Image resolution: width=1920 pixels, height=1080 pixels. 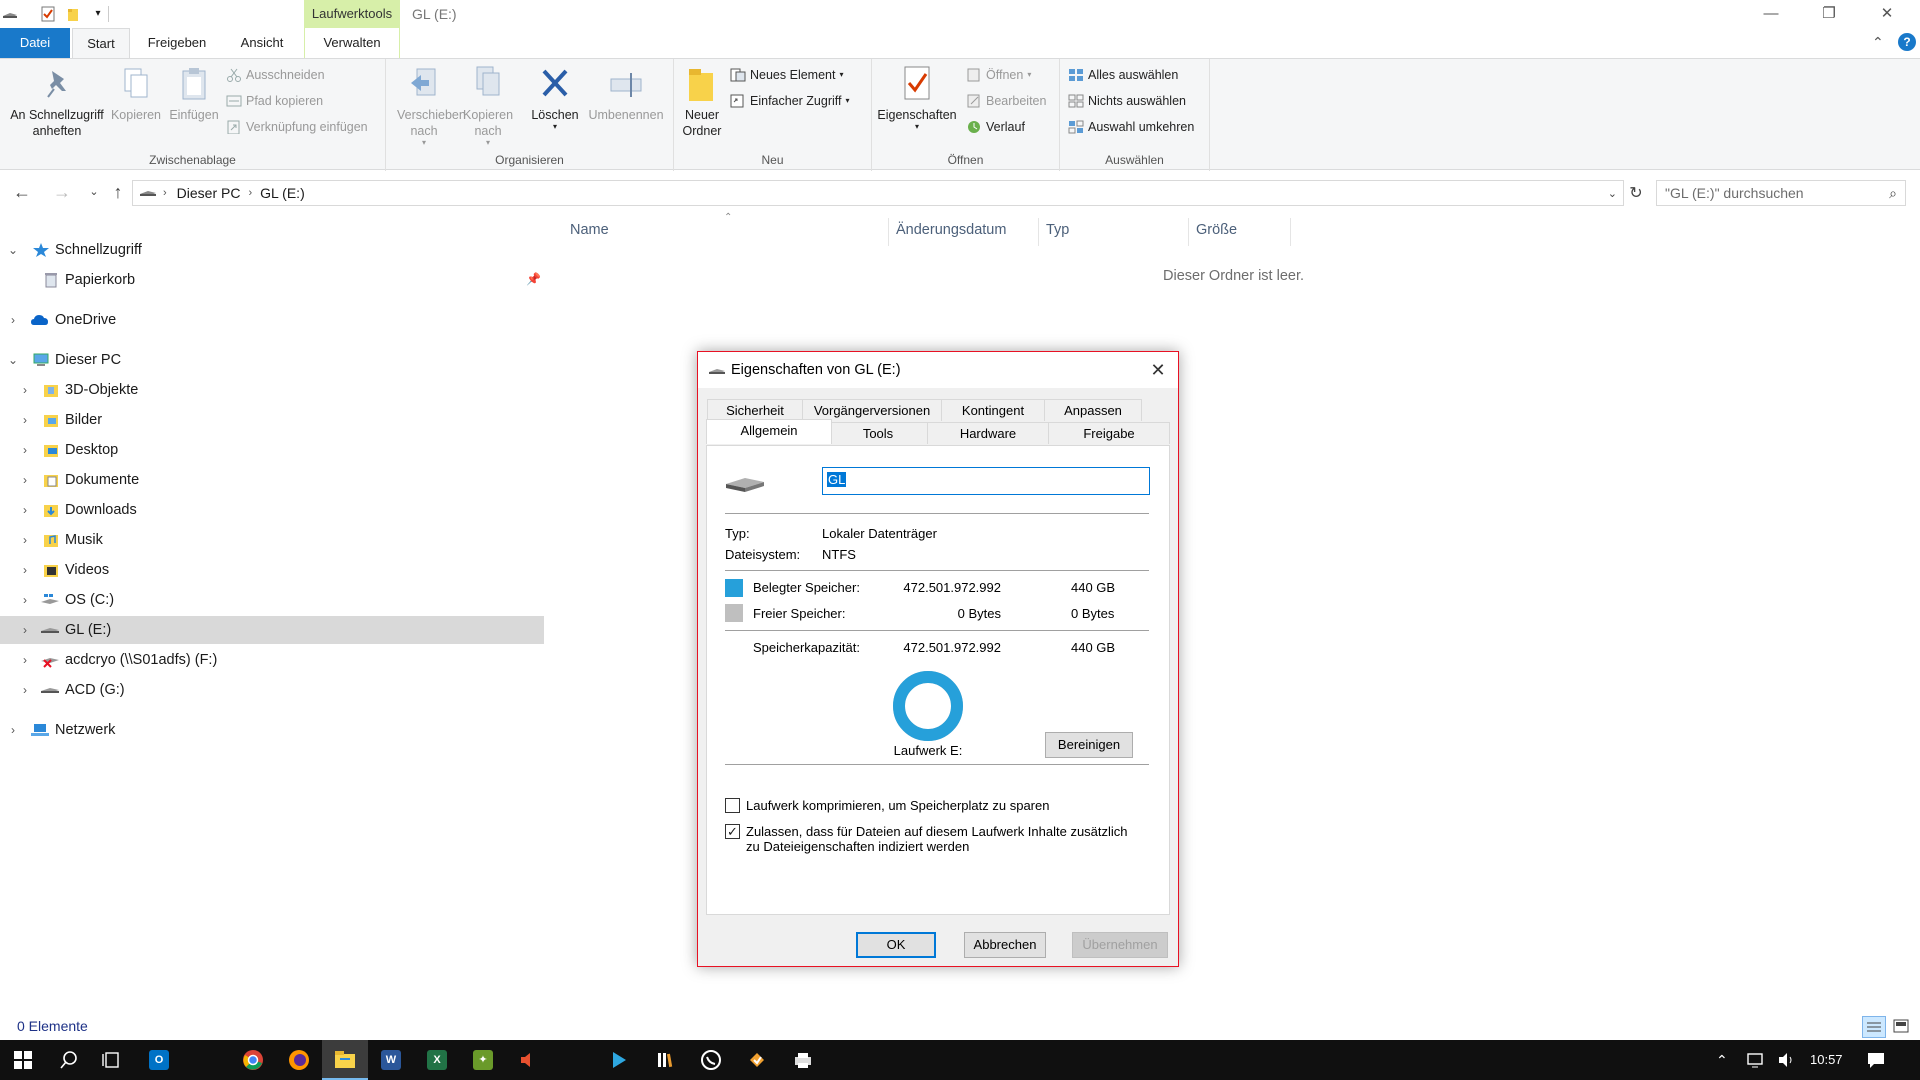 What do you see at coordinates (253, 1060) in the screenshot?
I see `taskbar-chrome` at bounding box center [253, 1060].